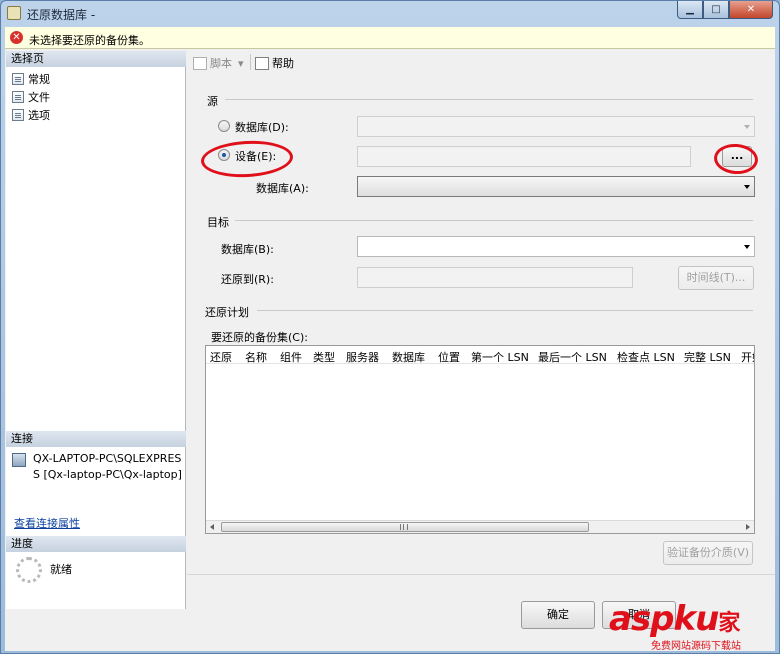  What do you see at coordinates (39, 115) in the screenshot?
I see `page-item-label: 选项` at bounding box center [39, 115].